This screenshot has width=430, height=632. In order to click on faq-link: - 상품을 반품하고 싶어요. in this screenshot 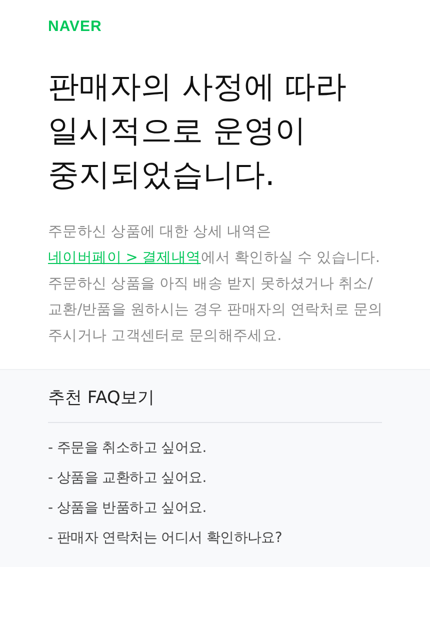, I will do `click(127, 508)`.